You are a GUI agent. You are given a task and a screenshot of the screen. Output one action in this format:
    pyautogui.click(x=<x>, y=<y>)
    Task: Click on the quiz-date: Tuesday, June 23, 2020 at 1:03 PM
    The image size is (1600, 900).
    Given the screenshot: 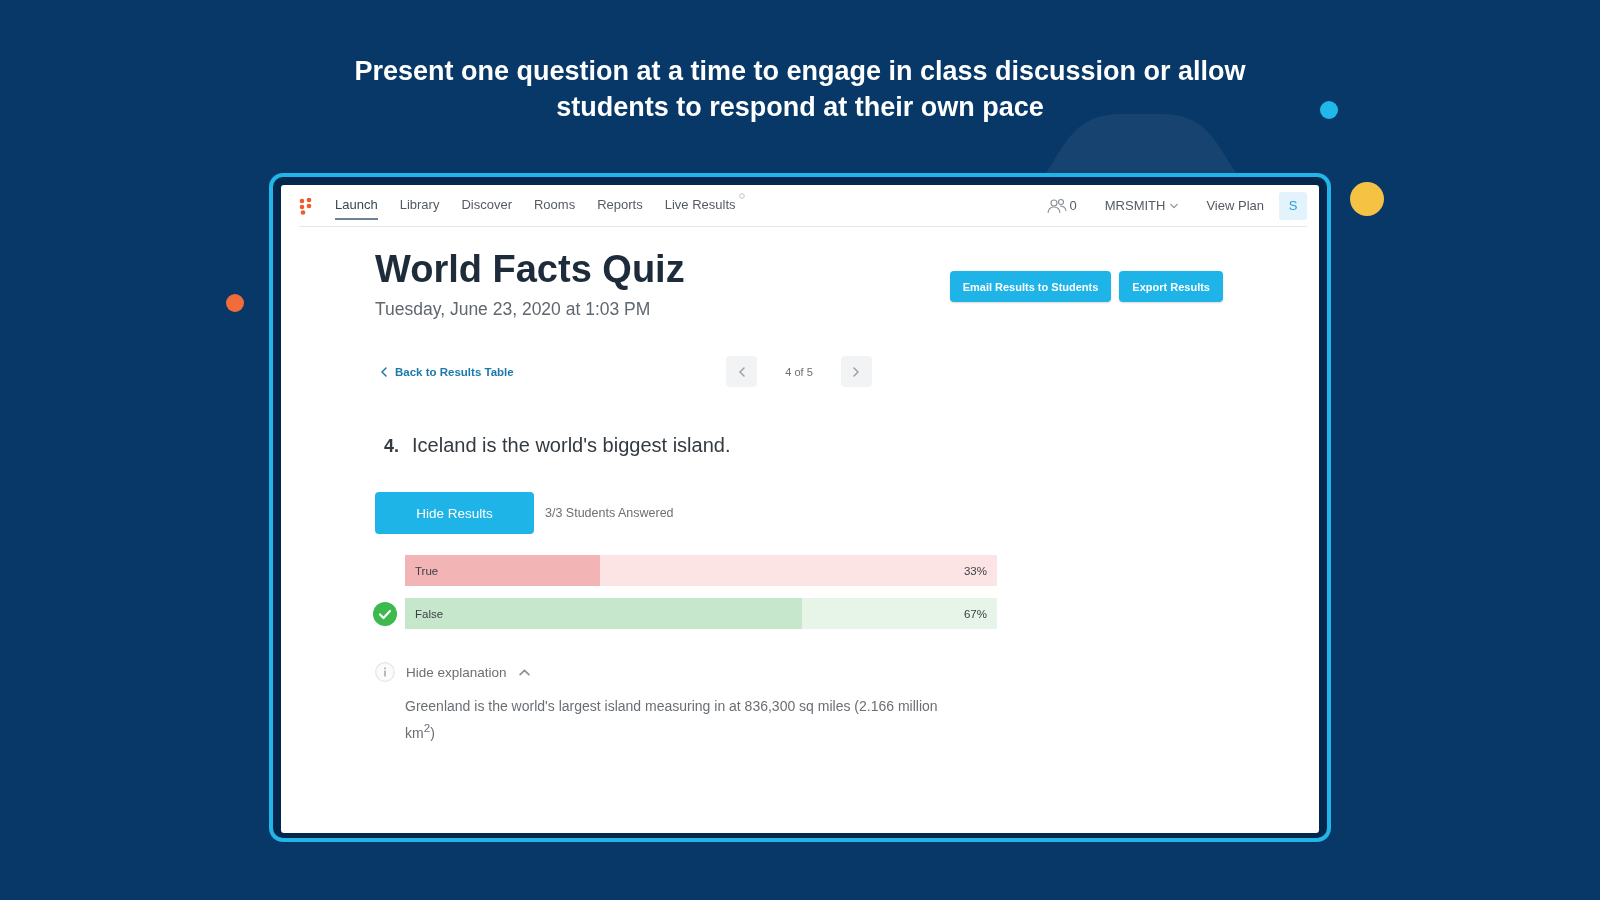 What is the action you would take?
    pyautogui.click(x=513, y=309)
    